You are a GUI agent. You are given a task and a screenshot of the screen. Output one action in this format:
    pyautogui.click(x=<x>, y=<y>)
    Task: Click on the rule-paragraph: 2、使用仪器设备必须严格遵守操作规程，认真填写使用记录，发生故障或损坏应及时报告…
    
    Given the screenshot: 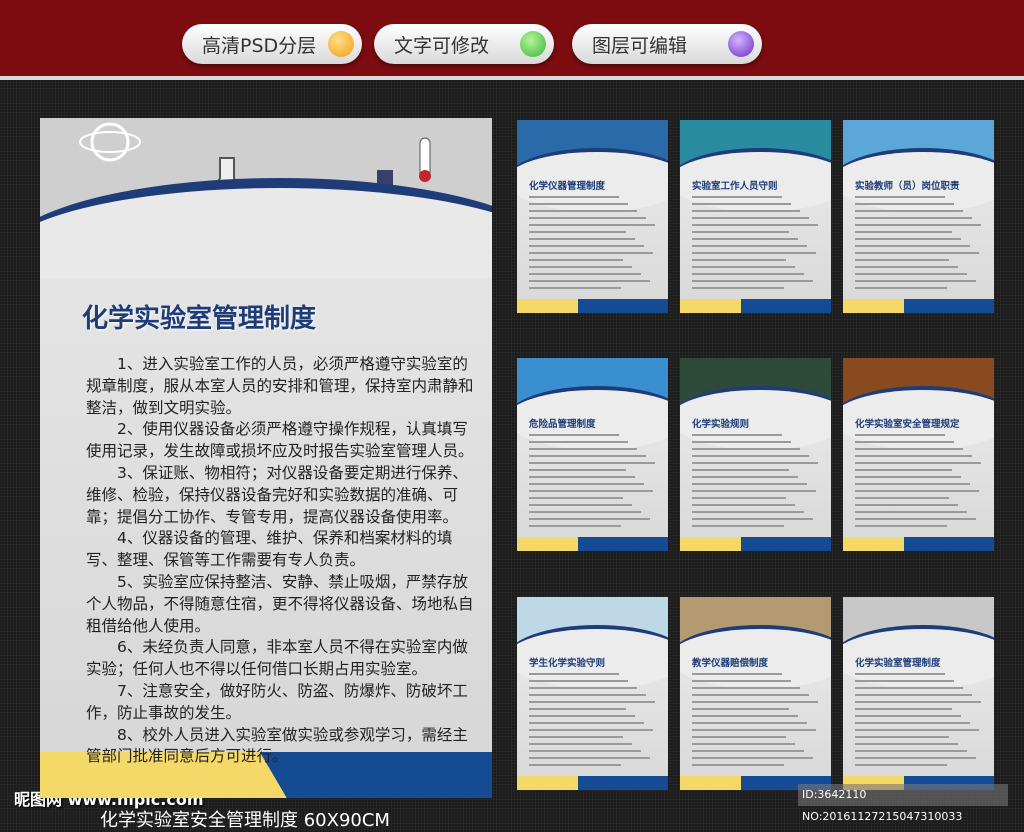 What is the action you would take?
    pyautogui.click(x=280, y=440)
    